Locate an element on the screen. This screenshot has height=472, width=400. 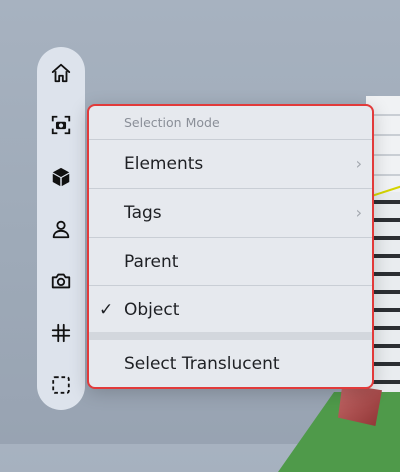
cube-icon is located at coordinates (61, 177).